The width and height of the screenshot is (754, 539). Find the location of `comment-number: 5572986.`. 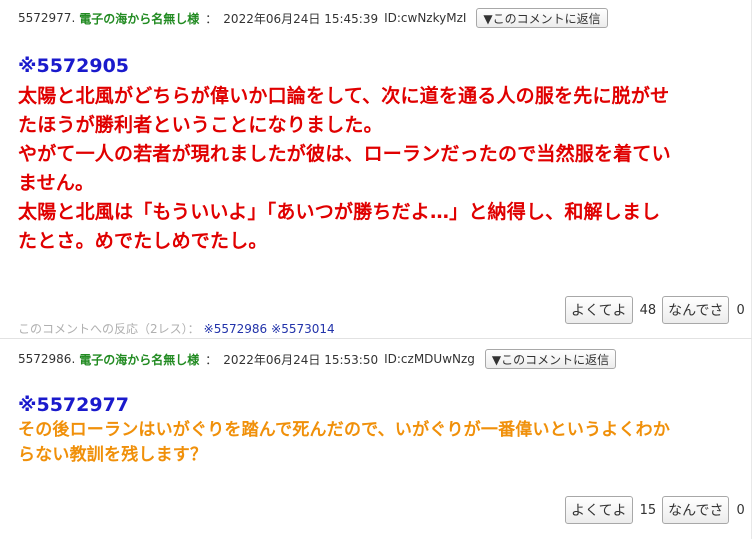

comment-number: 5572986. is located at coordinates (47, 359).